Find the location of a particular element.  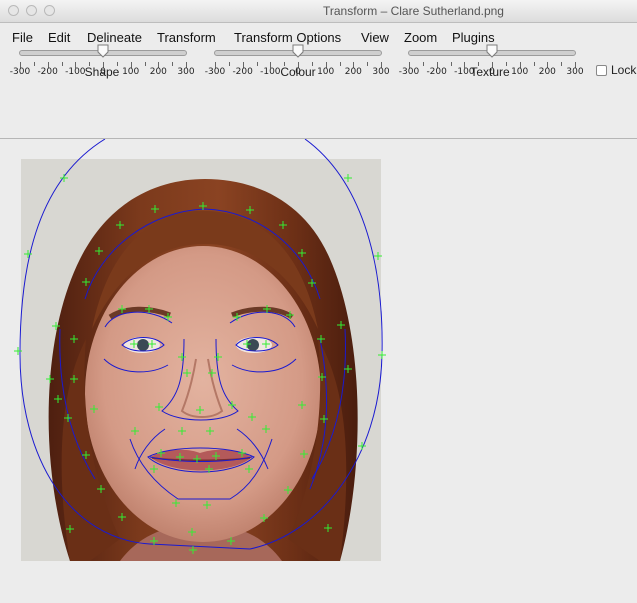

menu-edit: Edit is located at coordinates (59, 37).